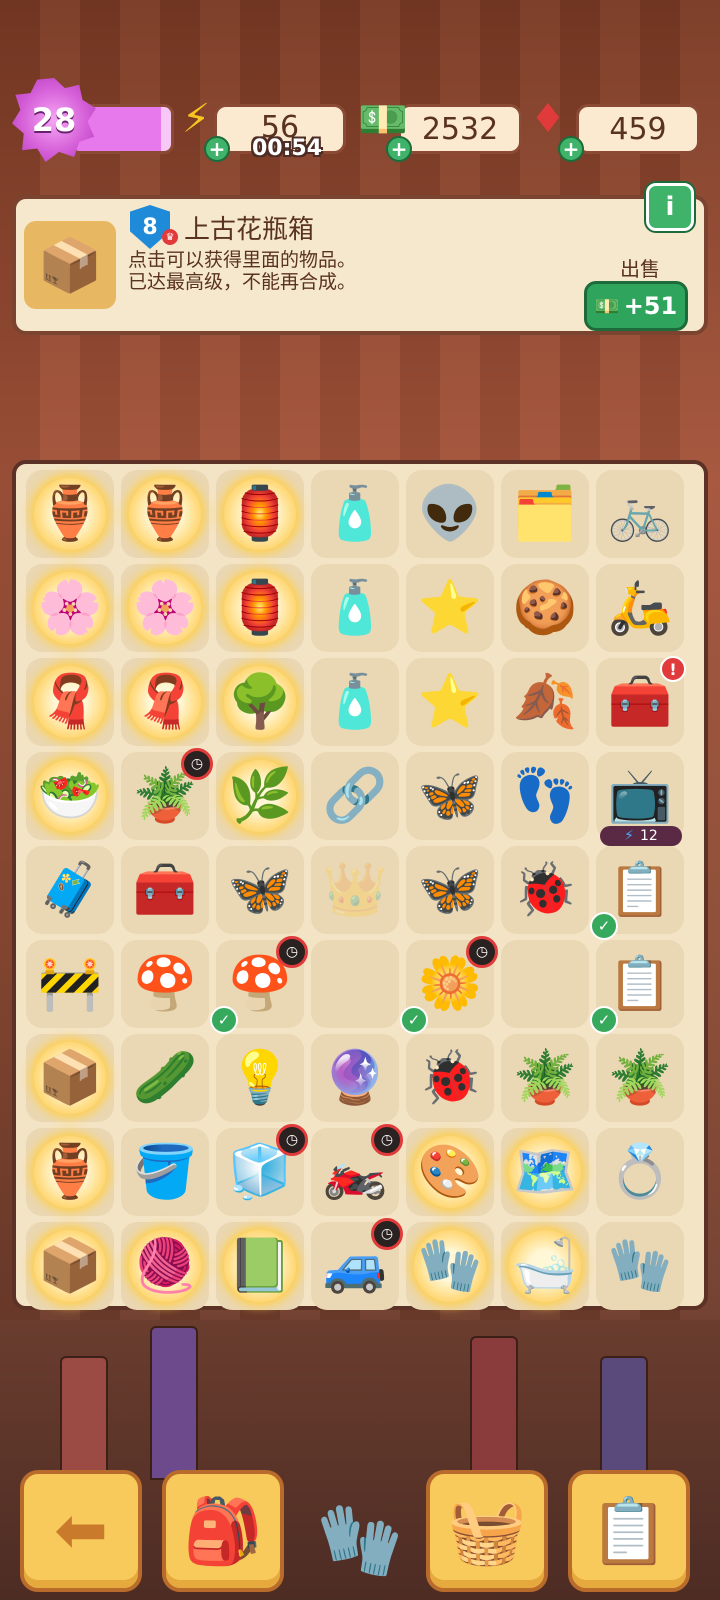 Image resolution: width=720 pixels, height=1600 pixels. What do you see at coordinates (260, 796) in the screenshot?
I see `board-cell: 🌿` at bounding box center [260, 796].